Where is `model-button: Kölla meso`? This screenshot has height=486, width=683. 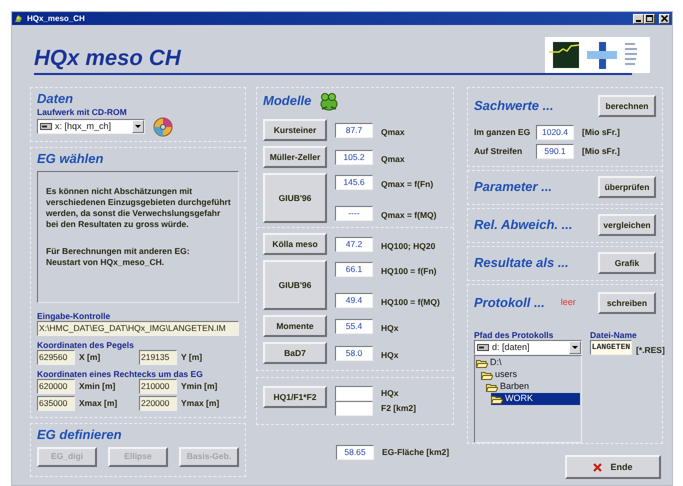 model-button: Kölla meso is located at coordinates (295, 244).